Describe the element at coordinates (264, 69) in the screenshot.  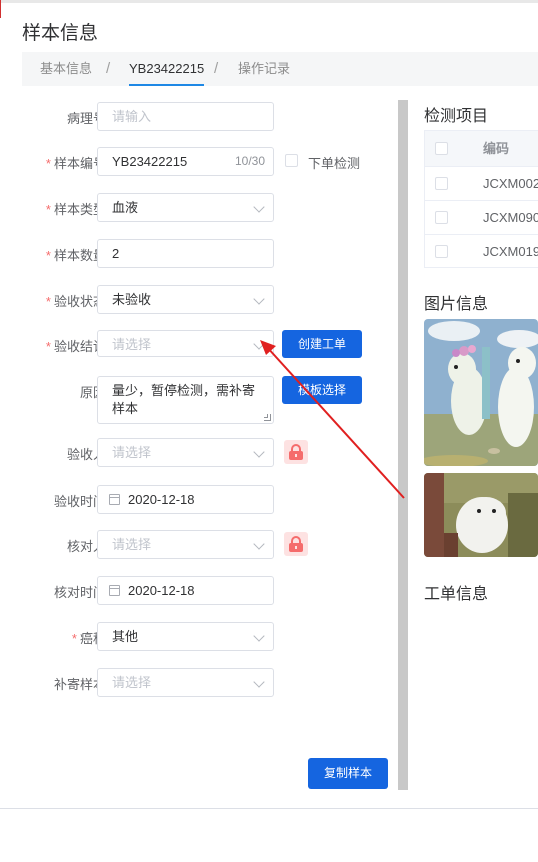
I see `tab-operation-log: 操作记录` at that location.